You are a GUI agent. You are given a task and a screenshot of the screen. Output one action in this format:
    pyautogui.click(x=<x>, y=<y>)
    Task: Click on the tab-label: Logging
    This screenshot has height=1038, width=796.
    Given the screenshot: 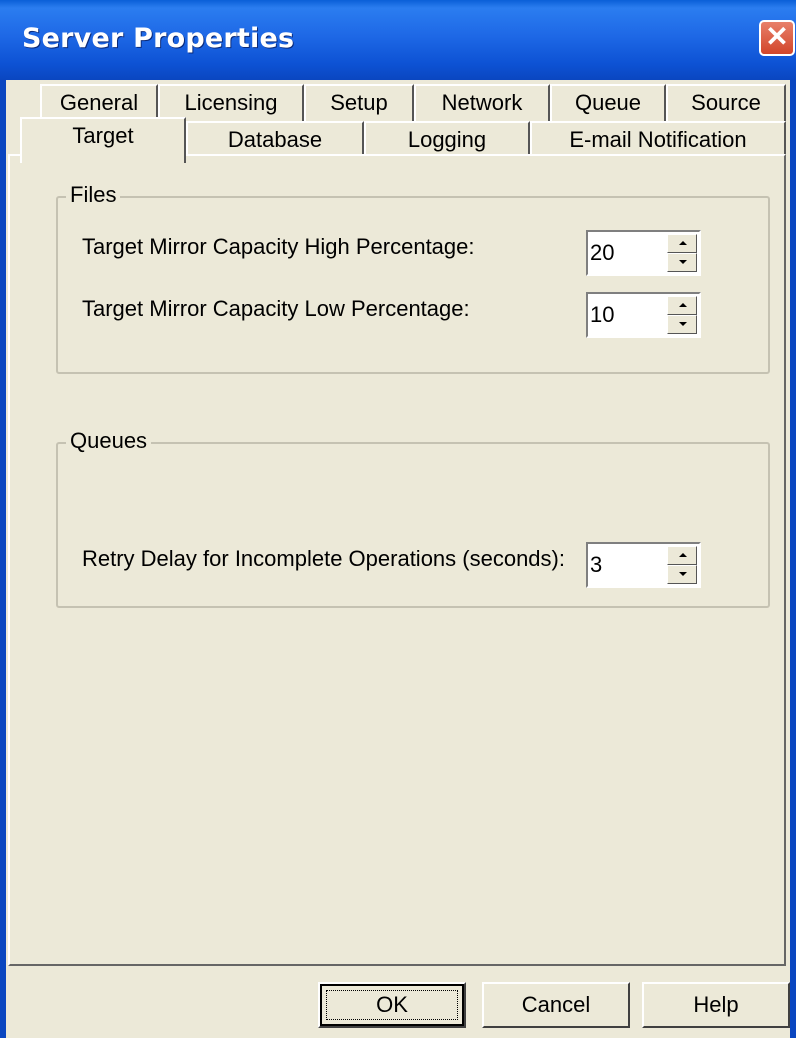 What is the action you would take?
    pyautogui.click(x=447, y=139)
    